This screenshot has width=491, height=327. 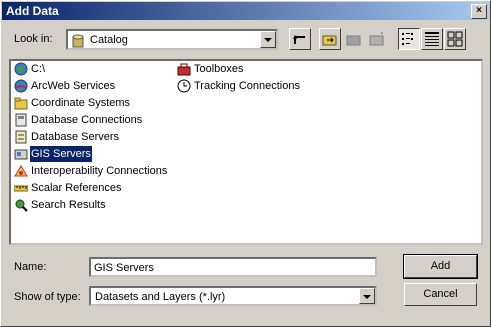 I want to click on look-in-dropdown-button, so click(x=268, y=39).